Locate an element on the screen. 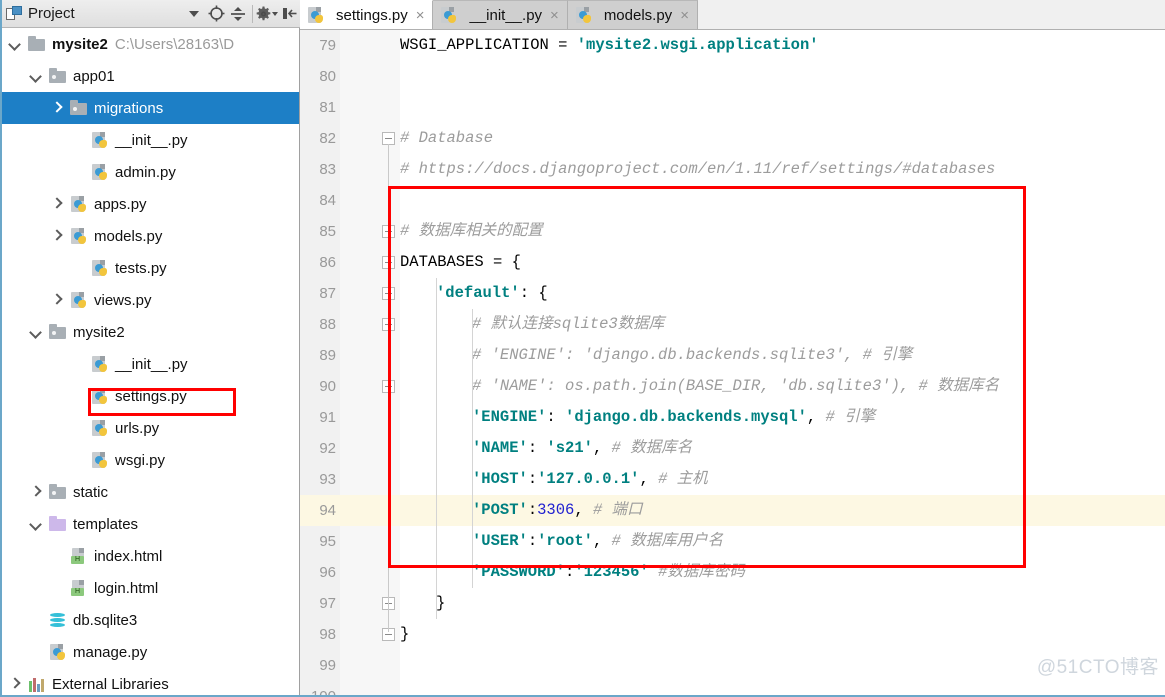 The width and height of the screenshot is (1165, 697). tree-item-label: views.py is located at coordinates (123, 300).